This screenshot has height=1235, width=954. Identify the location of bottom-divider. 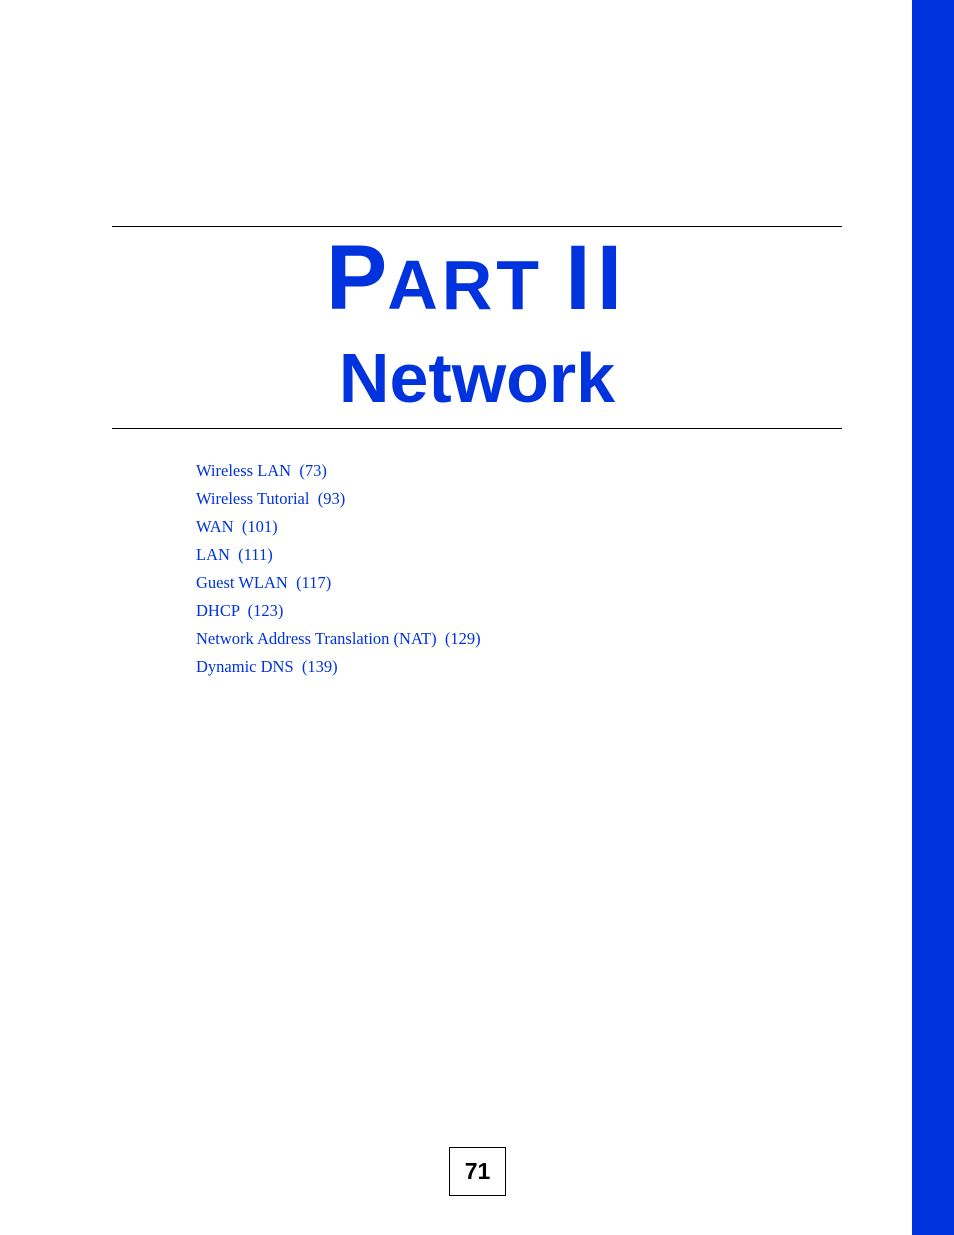
(477, 428).